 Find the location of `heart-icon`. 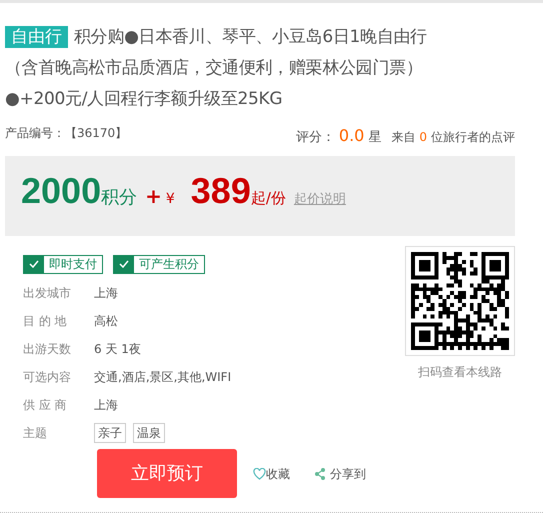

heart-icon is located at coordinates (259, 474).